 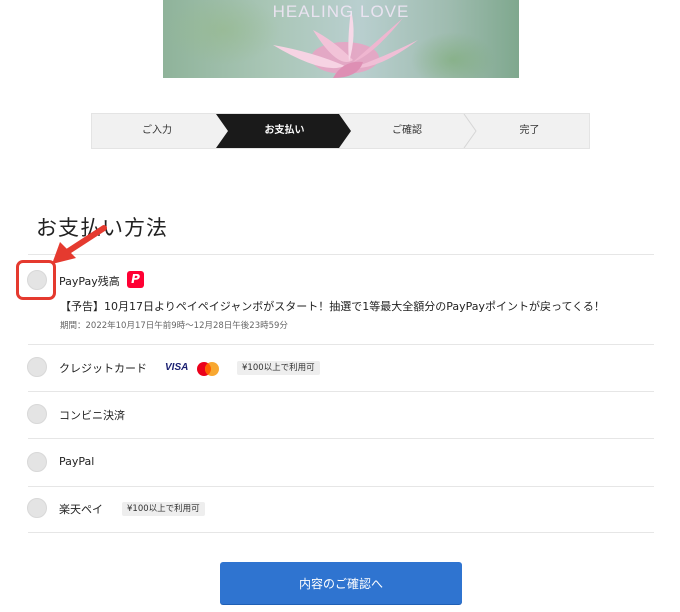 What do you see at coordinates (37, 508) in the screenshot?
I see `rakuten-pay-radio` at bounding box center [37, 508].